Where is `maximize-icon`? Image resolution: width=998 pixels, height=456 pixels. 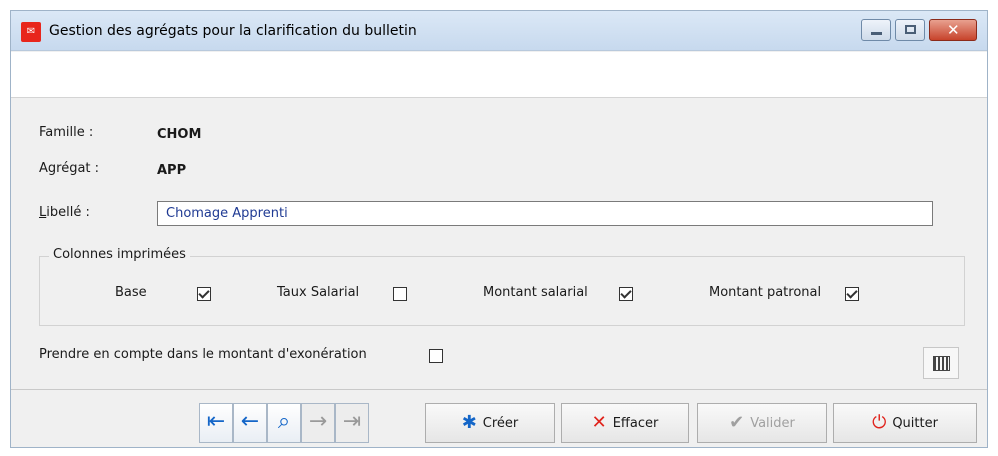
maximize-icon is located at coordinates (910, 29).